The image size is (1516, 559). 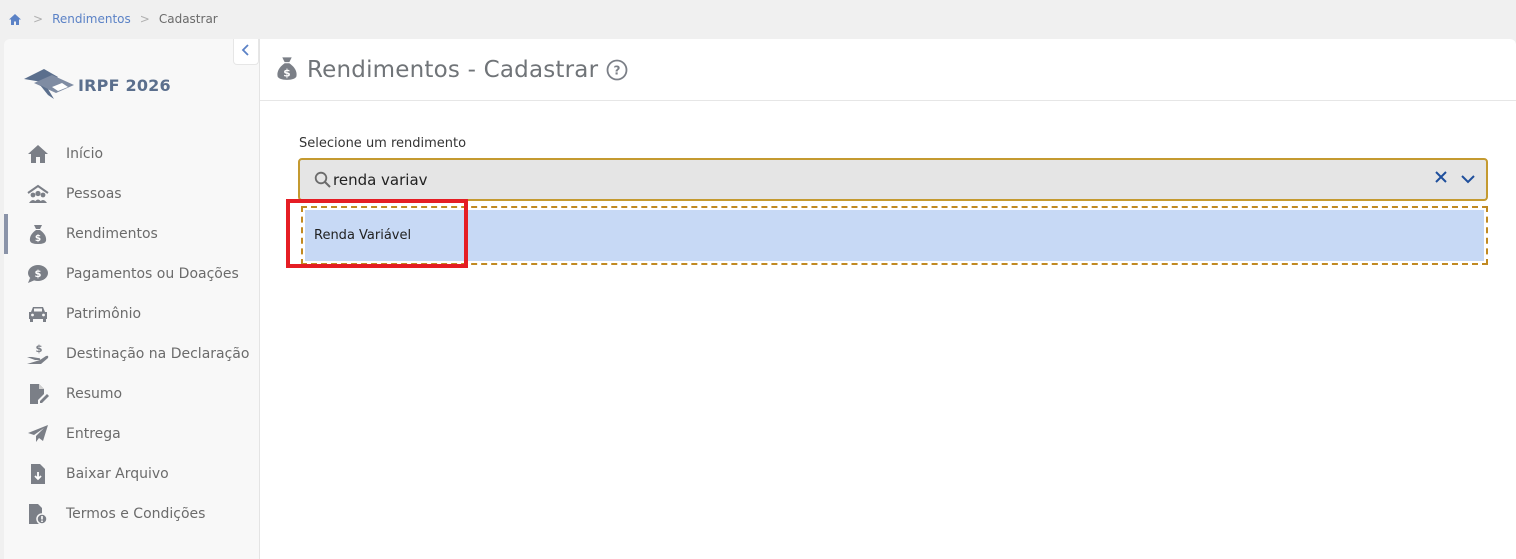 What do you see at coordinates (131, 434) in the screenshot?
I see `sidebar-item-entrega: Entrega` at bounding box center [131, 434].